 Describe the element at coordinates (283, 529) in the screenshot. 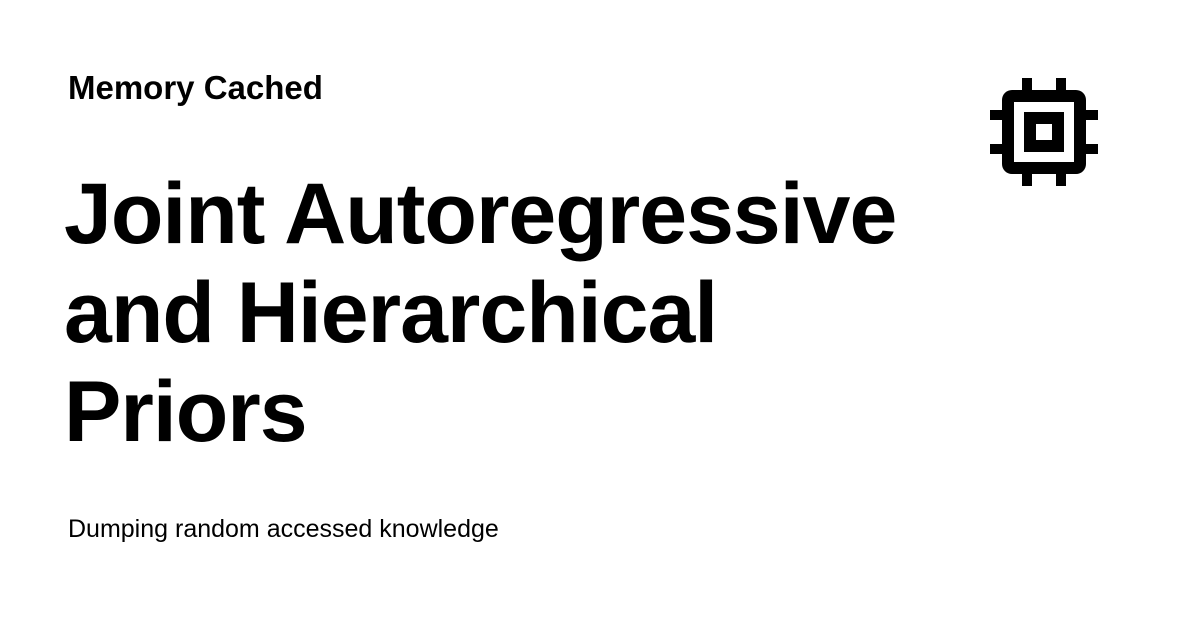

I see `site-tagline: Dumping random accessed knowledge` at that location.